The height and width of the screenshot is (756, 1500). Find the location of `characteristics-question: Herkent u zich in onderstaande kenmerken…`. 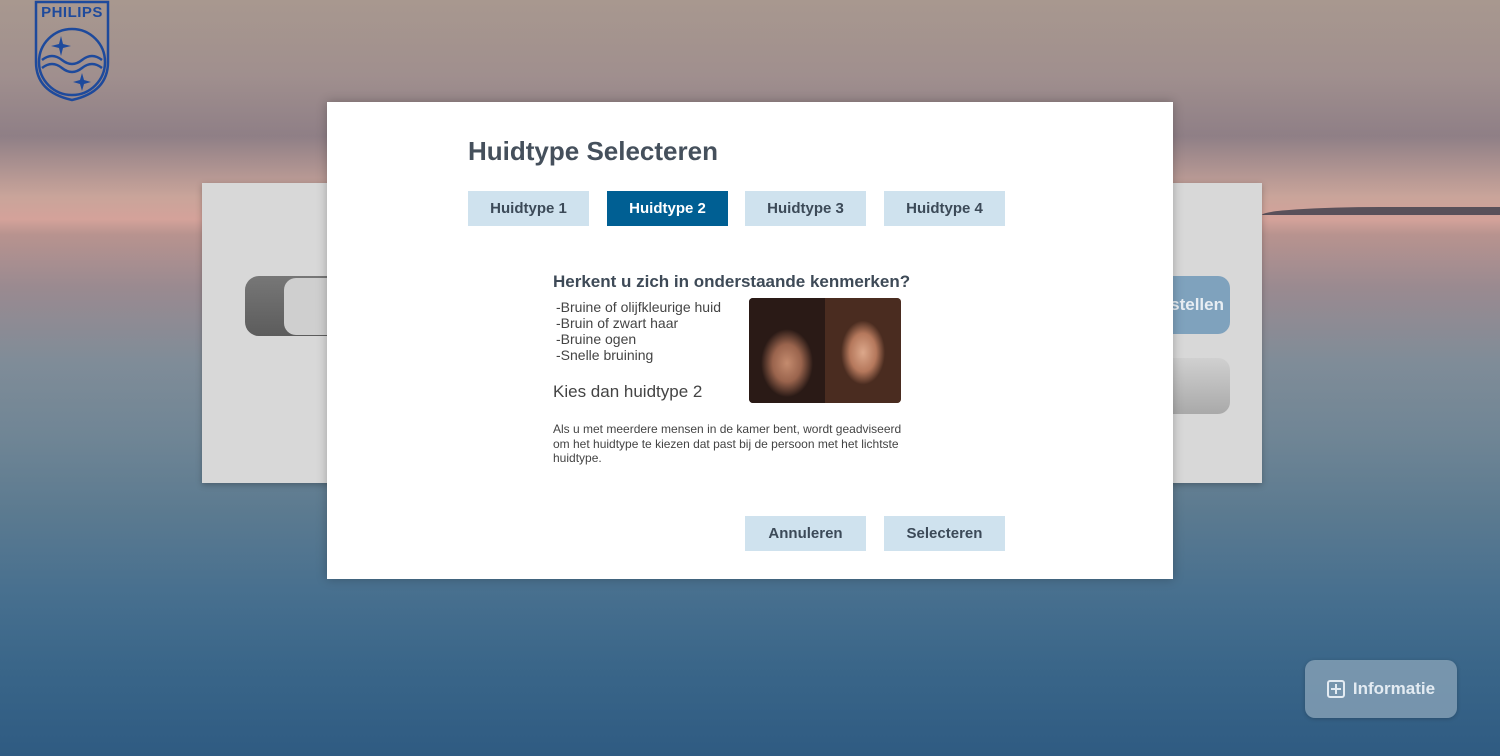

characteristics-question: Herkent u zich in onderstaande kenmerken… is located at coordinates (732, 281).